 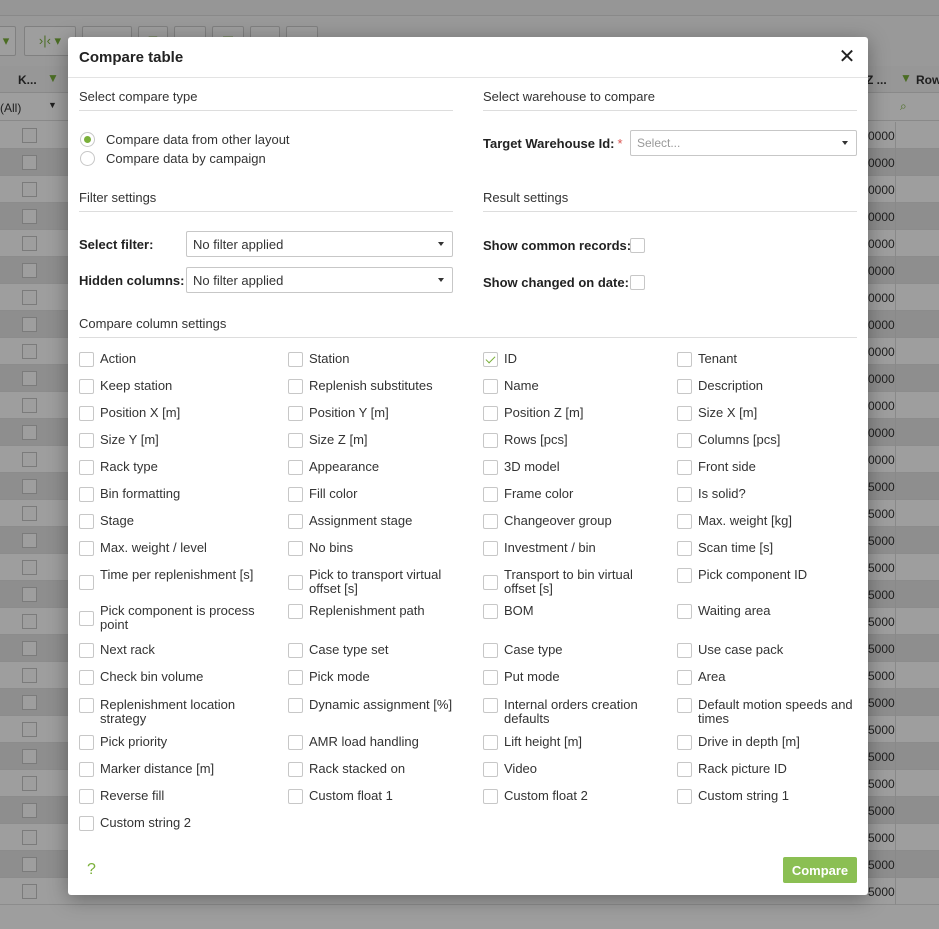 I want to click on column-option-position-y-m: Position Y [m], so click(x=376, y=413).